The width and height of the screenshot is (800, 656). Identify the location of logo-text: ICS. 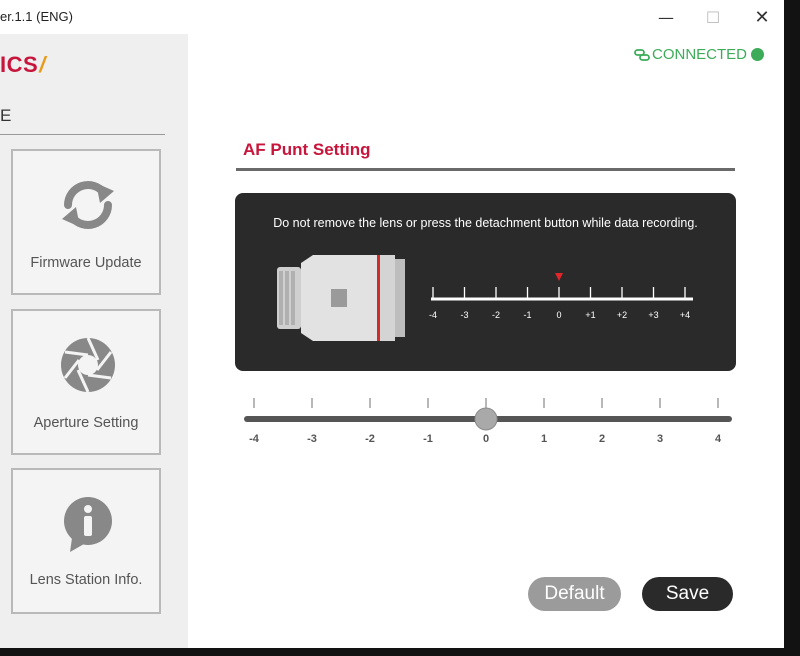
(19, 64).